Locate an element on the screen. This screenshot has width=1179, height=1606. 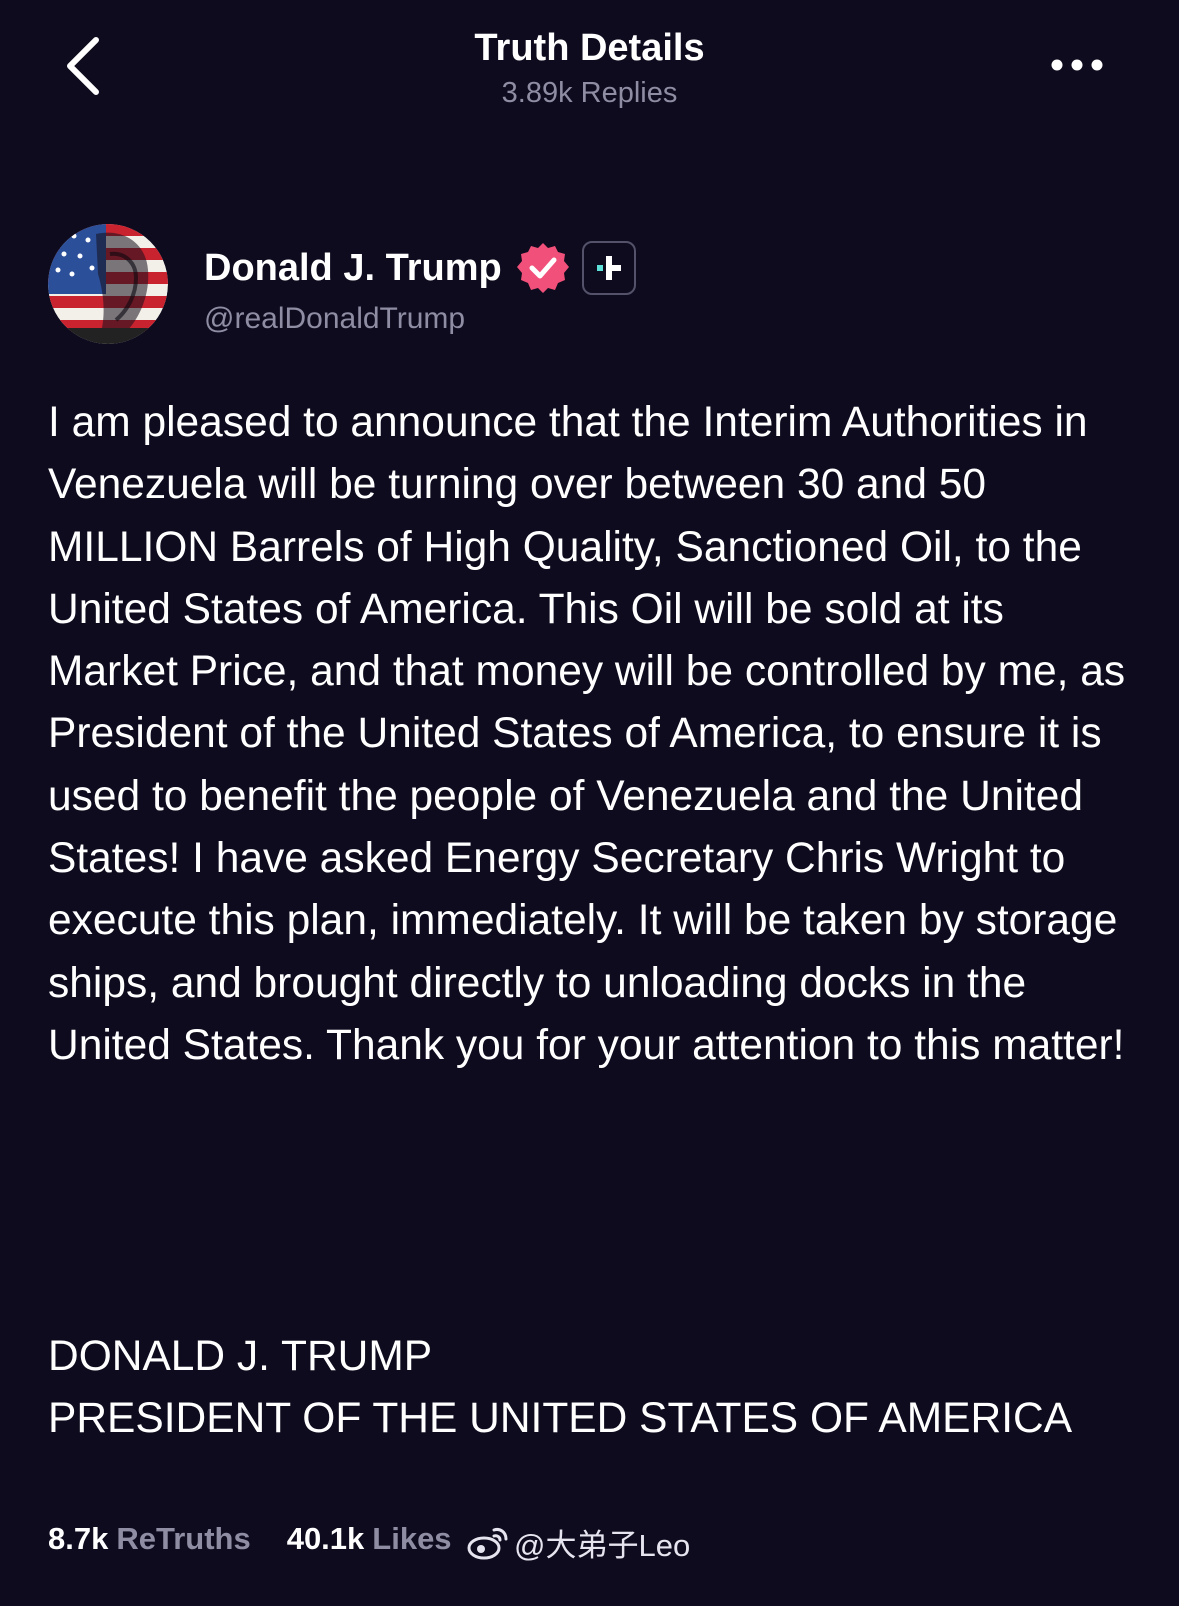
retruths-stat: 8.7k ReTruths is located at coordinates (149, 1539).